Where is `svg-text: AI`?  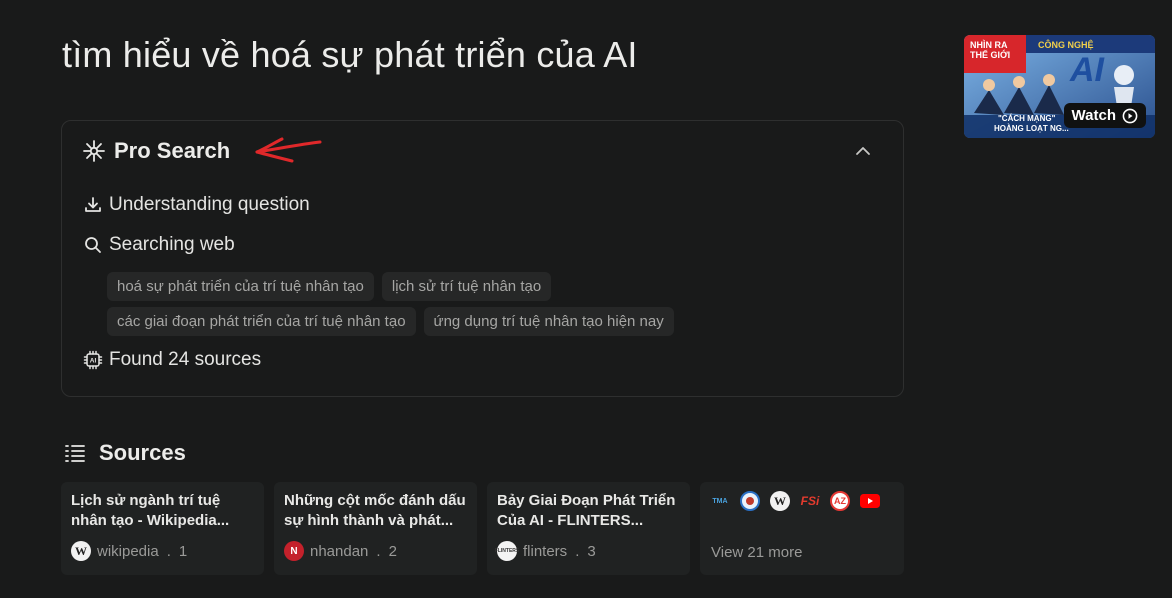
svg-text: AI is located at coordinates (93, 361).